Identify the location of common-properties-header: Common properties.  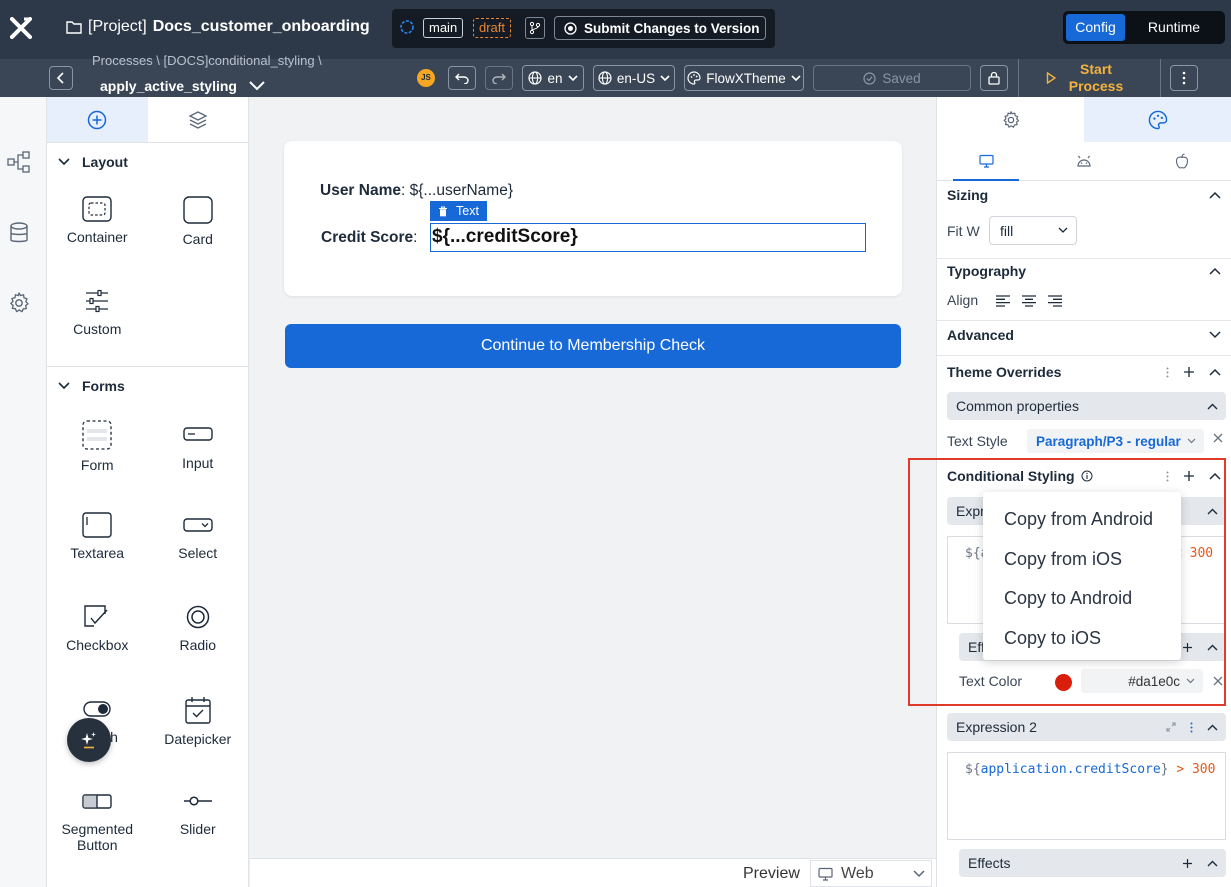
(1086, 406).